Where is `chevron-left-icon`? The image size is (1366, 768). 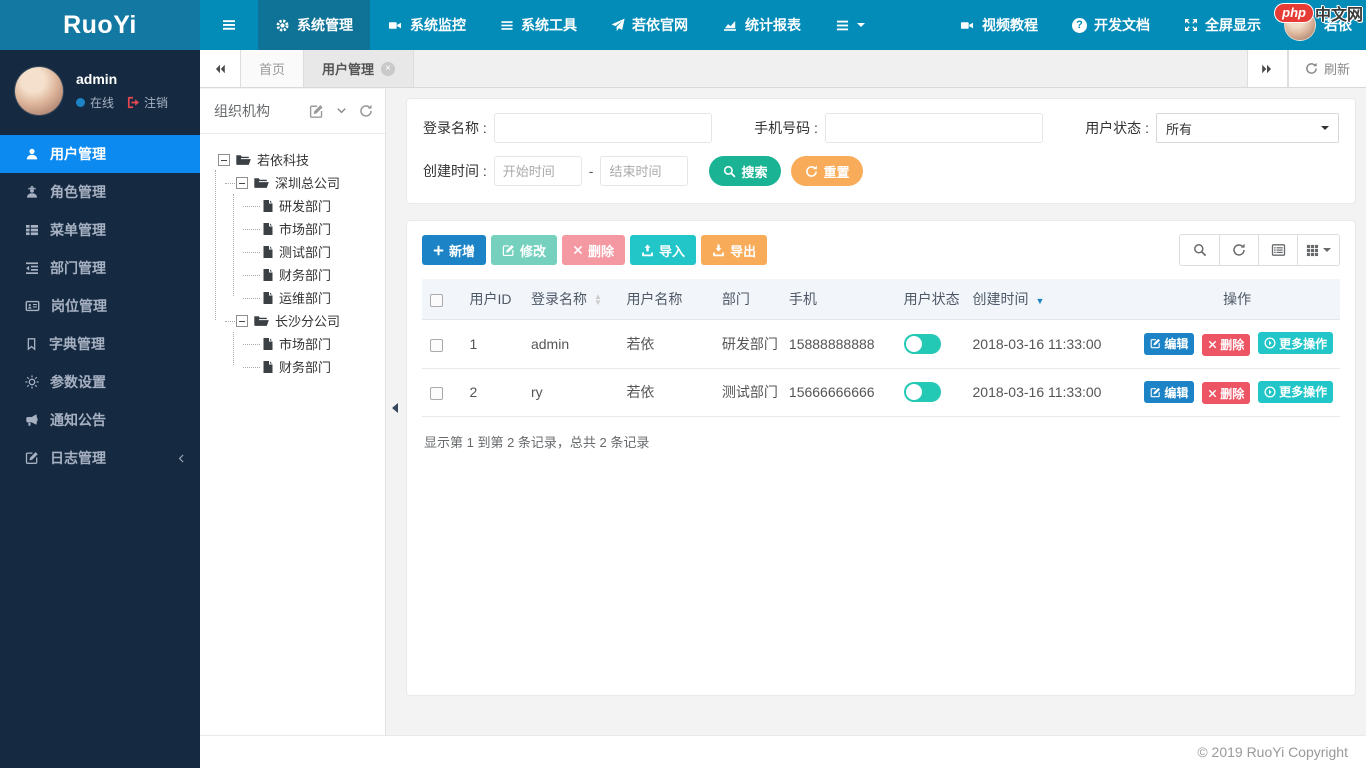
chevron-left-icon is located at coordinates (181, 458).